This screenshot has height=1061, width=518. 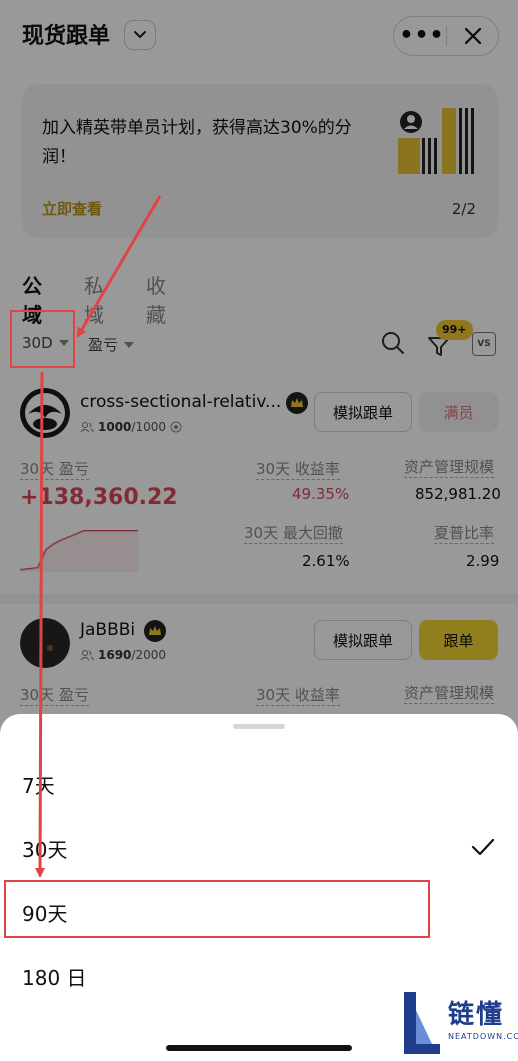 What do you see at coordinates (38, 786) in the screenshot?
I see `option-label: 7天` at bounding box center [38, 786].